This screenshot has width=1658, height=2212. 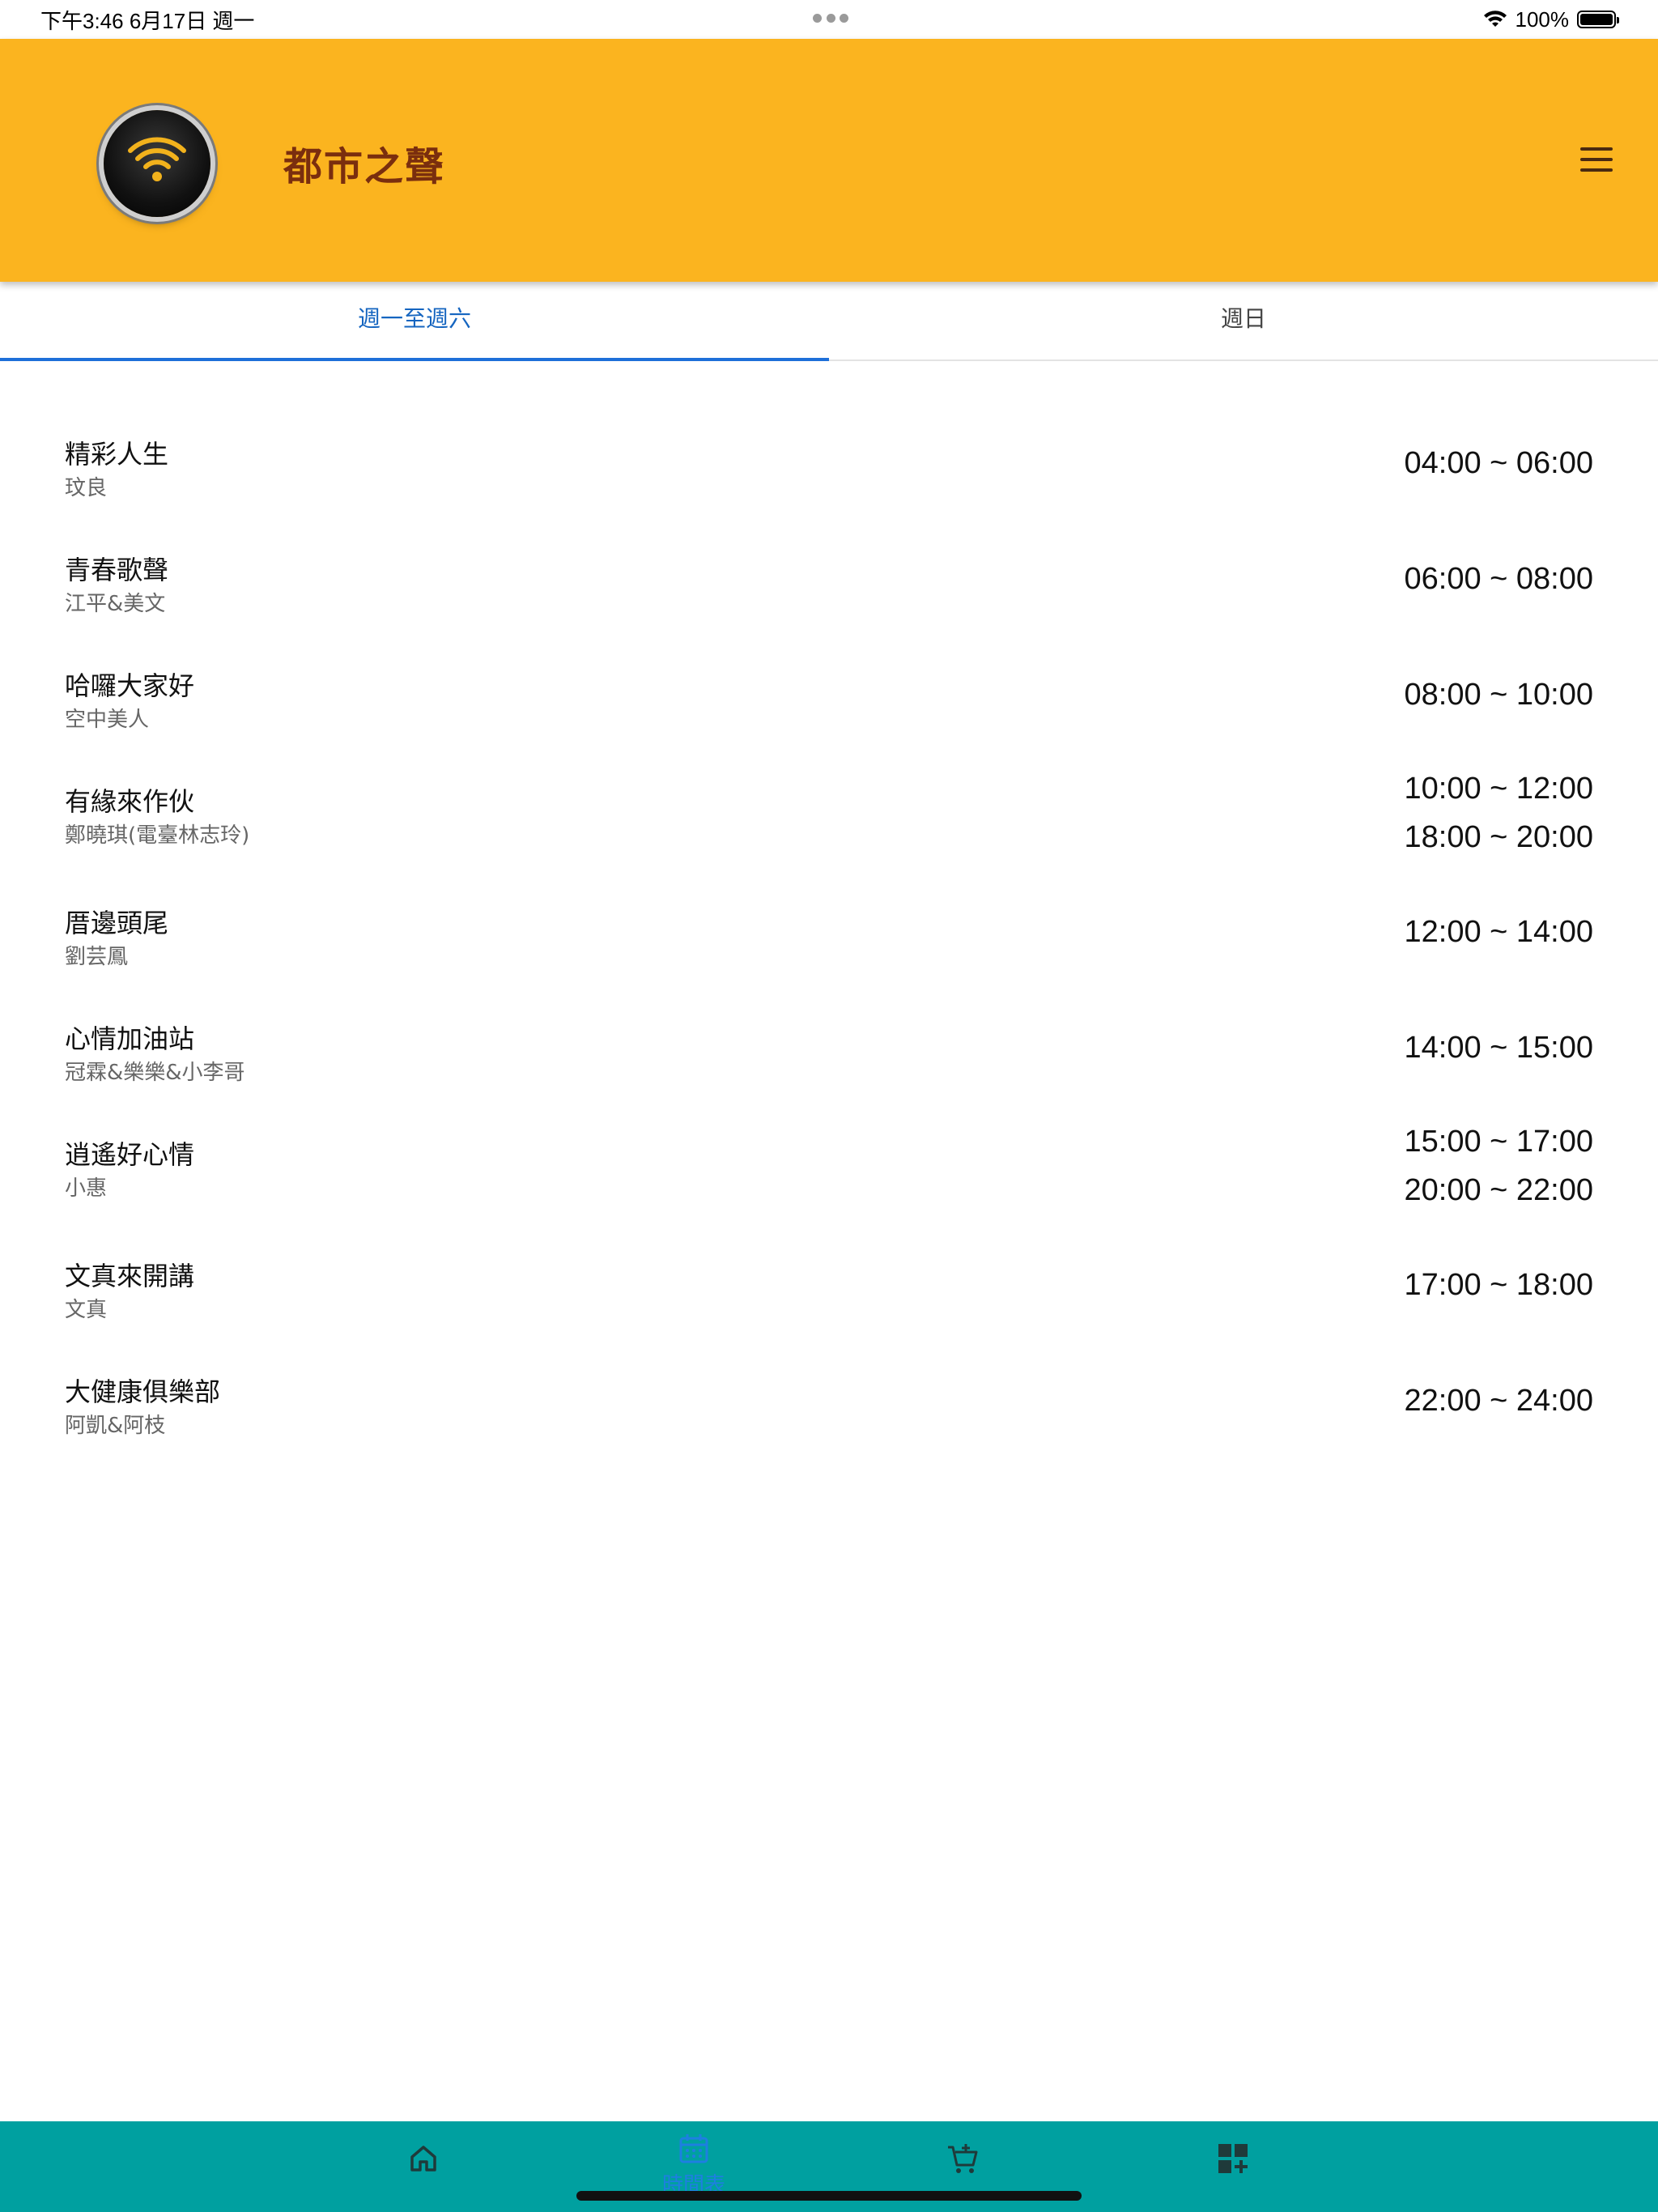 I want to click on program-time: 17:00 ~ 18:00, so click(x=1499, y=1285).